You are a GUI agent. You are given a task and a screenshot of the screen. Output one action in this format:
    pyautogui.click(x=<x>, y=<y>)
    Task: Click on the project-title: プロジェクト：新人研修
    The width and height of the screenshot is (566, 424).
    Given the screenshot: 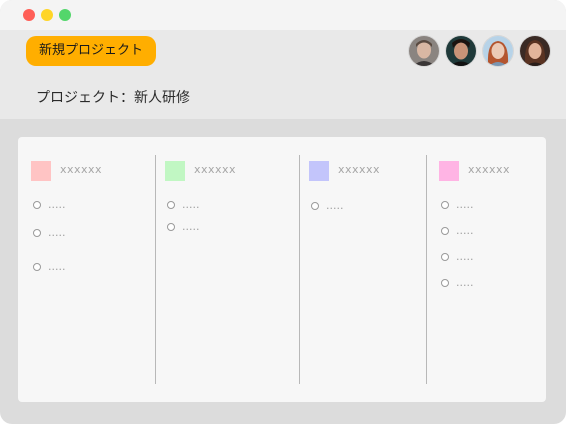 What is the action you would take?
    pyautogui.click(x=113, y=98)
    